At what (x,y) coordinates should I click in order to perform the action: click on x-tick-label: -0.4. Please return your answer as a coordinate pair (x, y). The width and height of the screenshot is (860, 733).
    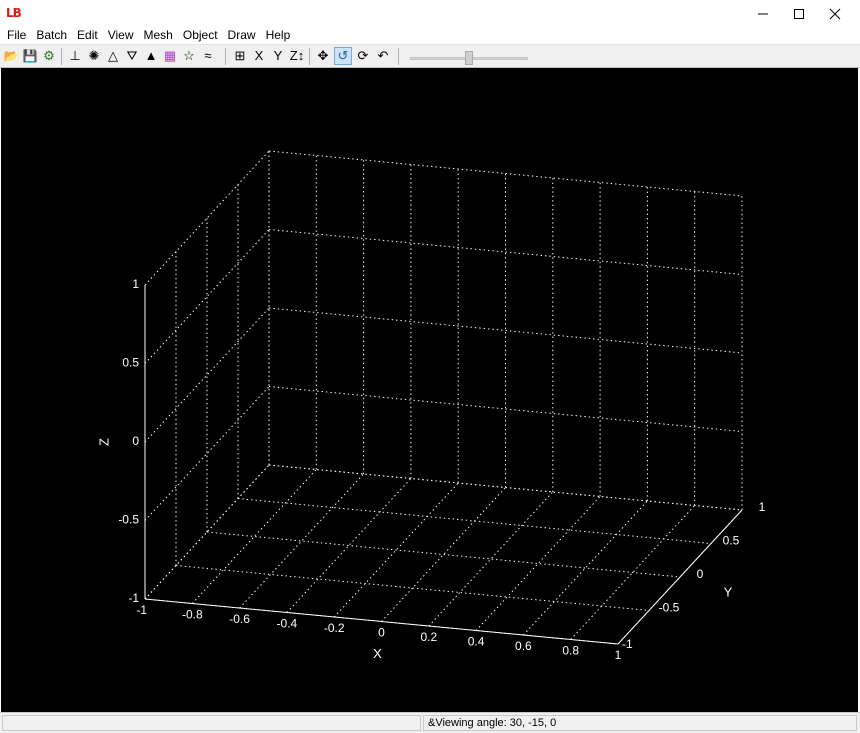
    Looking at the image, I should click on (287, 624).